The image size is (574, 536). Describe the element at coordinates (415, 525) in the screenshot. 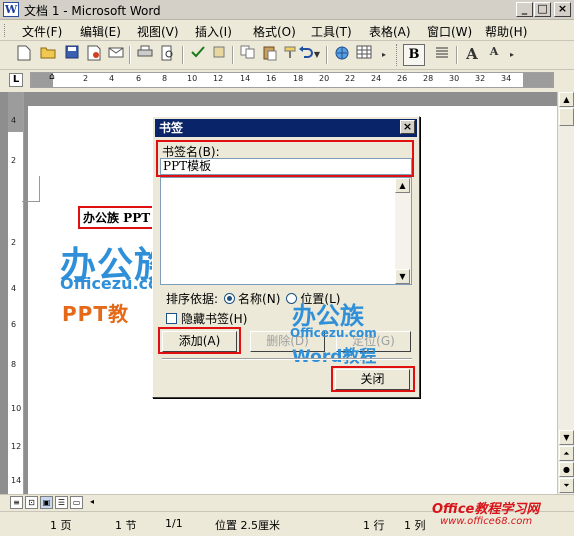

I see `status-column: 1 列` at that location.